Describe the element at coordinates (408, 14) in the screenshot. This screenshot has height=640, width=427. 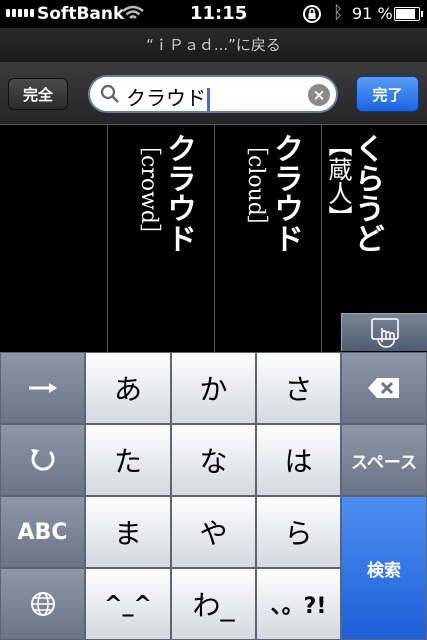
I see `battery-icon` at that location.